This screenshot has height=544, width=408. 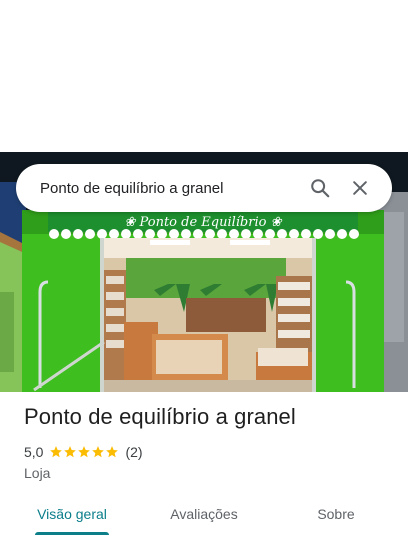 I want to click on tab-overview: Visão geral, so click(x=72, y=514).